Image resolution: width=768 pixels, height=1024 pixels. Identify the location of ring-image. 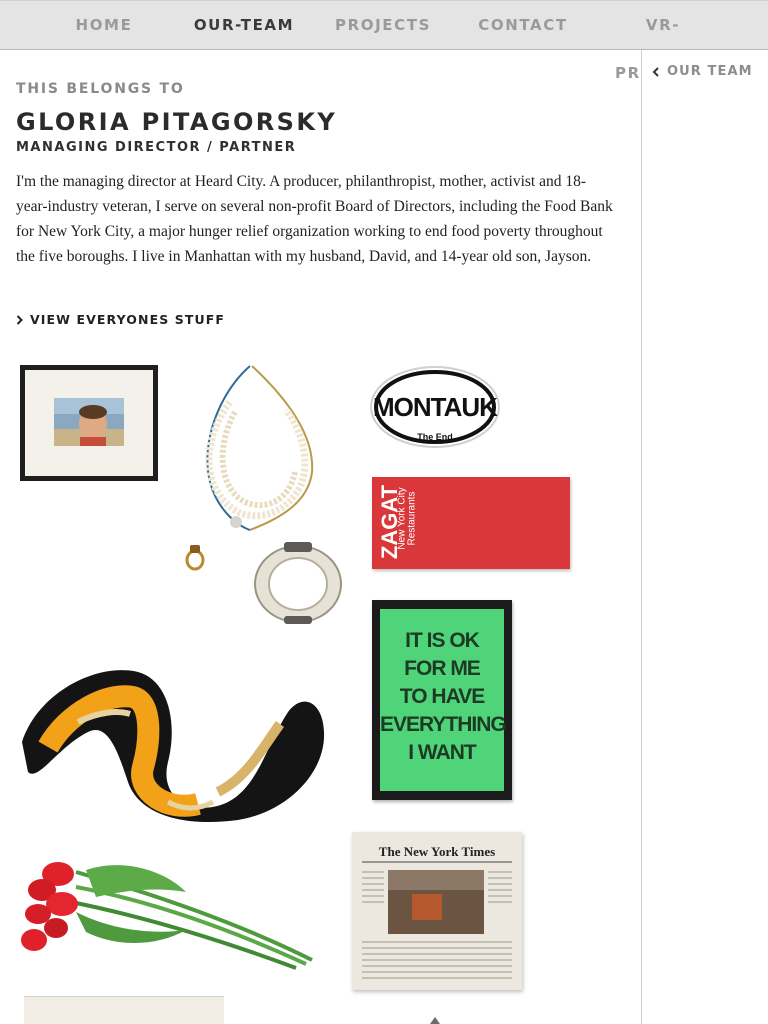
(195, 557).